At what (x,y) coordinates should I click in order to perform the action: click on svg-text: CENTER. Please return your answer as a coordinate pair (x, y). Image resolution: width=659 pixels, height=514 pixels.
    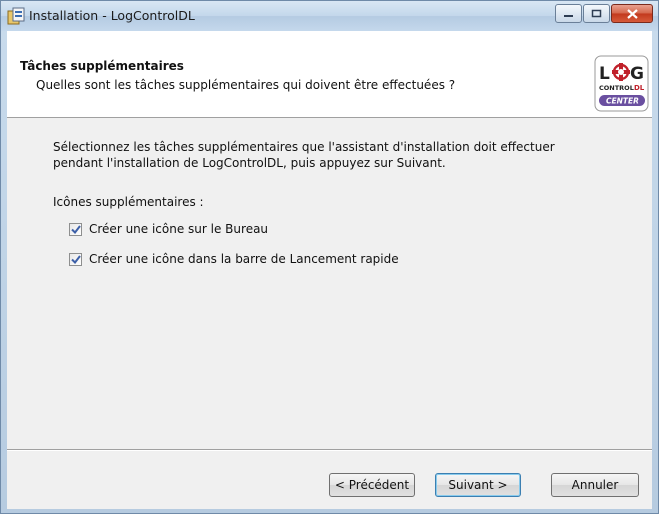
    Looking at the image, I should click on (622, 101).